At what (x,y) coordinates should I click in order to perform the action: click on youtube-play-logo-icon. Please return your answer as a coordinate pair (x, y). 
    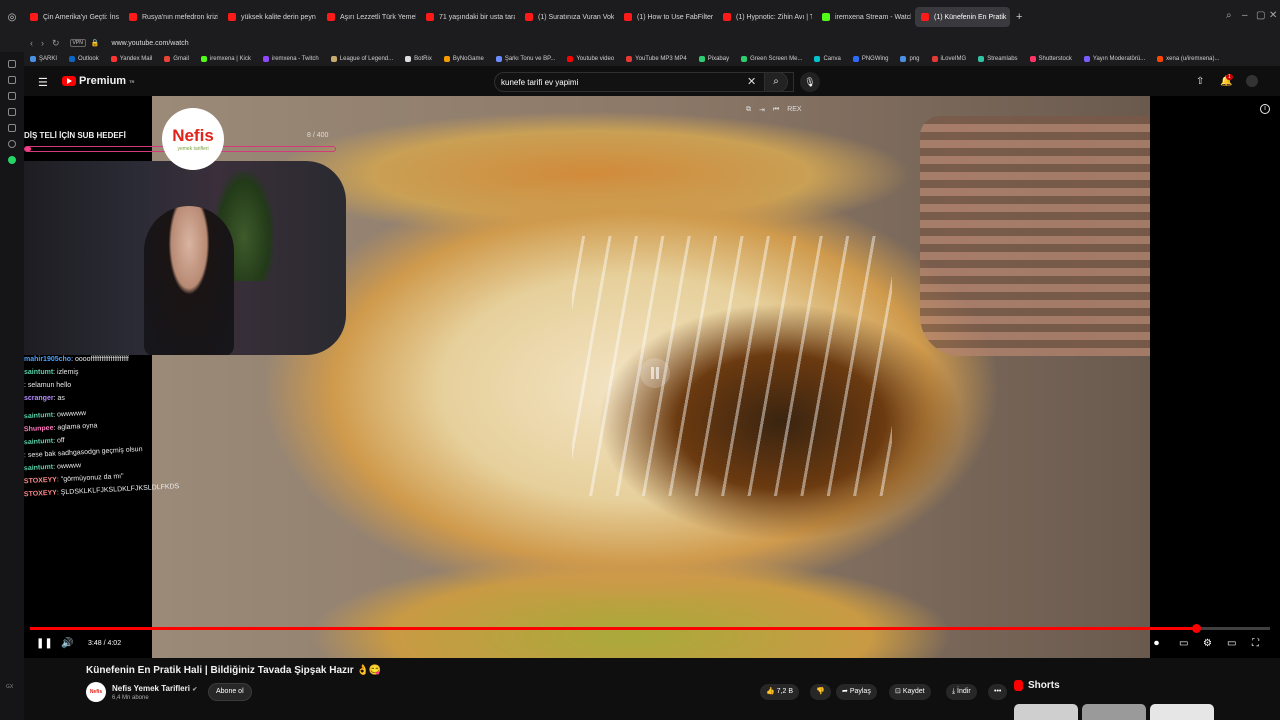
    Looking at the image, I should click on (69, 81).